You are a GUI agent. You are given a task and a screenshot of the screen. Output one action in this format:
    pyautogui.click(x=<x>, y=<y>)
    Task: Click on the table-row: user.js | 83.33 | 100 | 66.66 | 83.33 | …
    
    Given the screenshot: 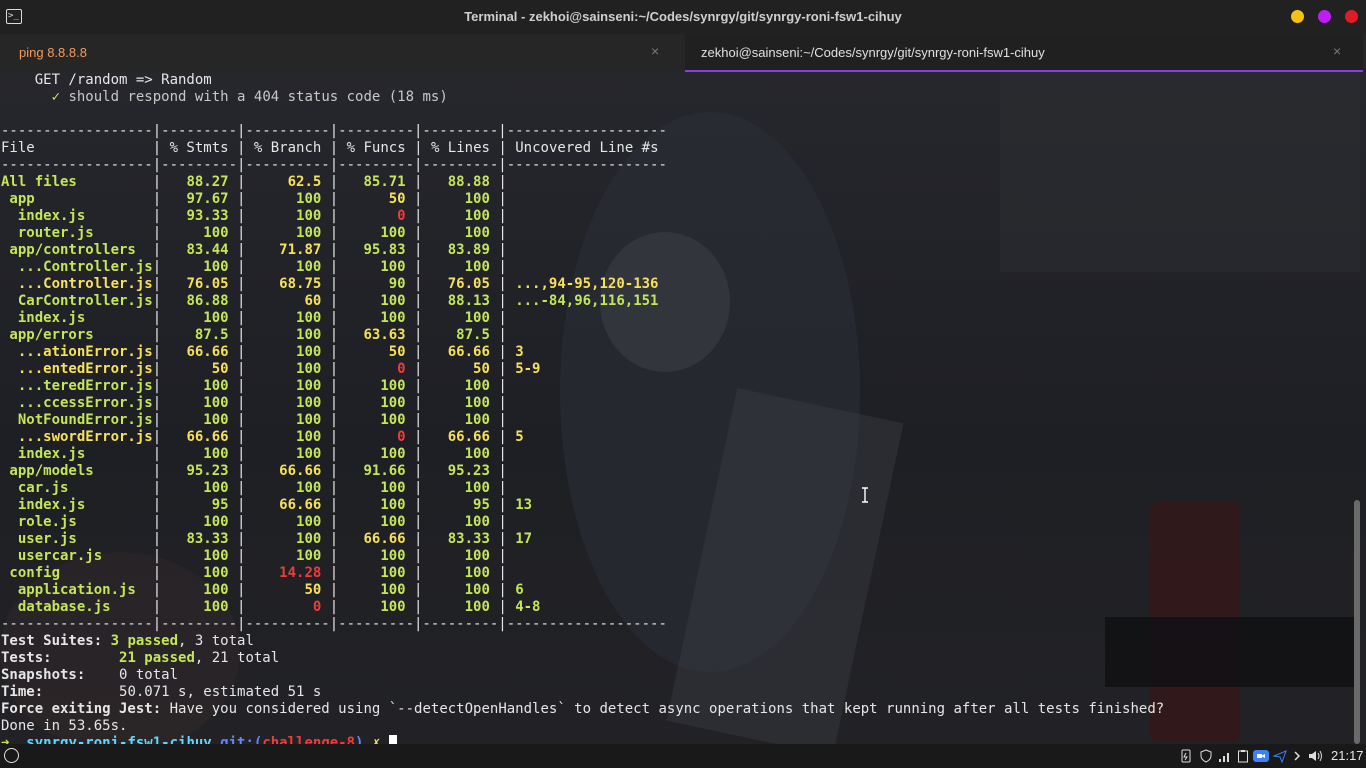 What is the action you would take?
    pyautogui.click(x=267, y=539)
    